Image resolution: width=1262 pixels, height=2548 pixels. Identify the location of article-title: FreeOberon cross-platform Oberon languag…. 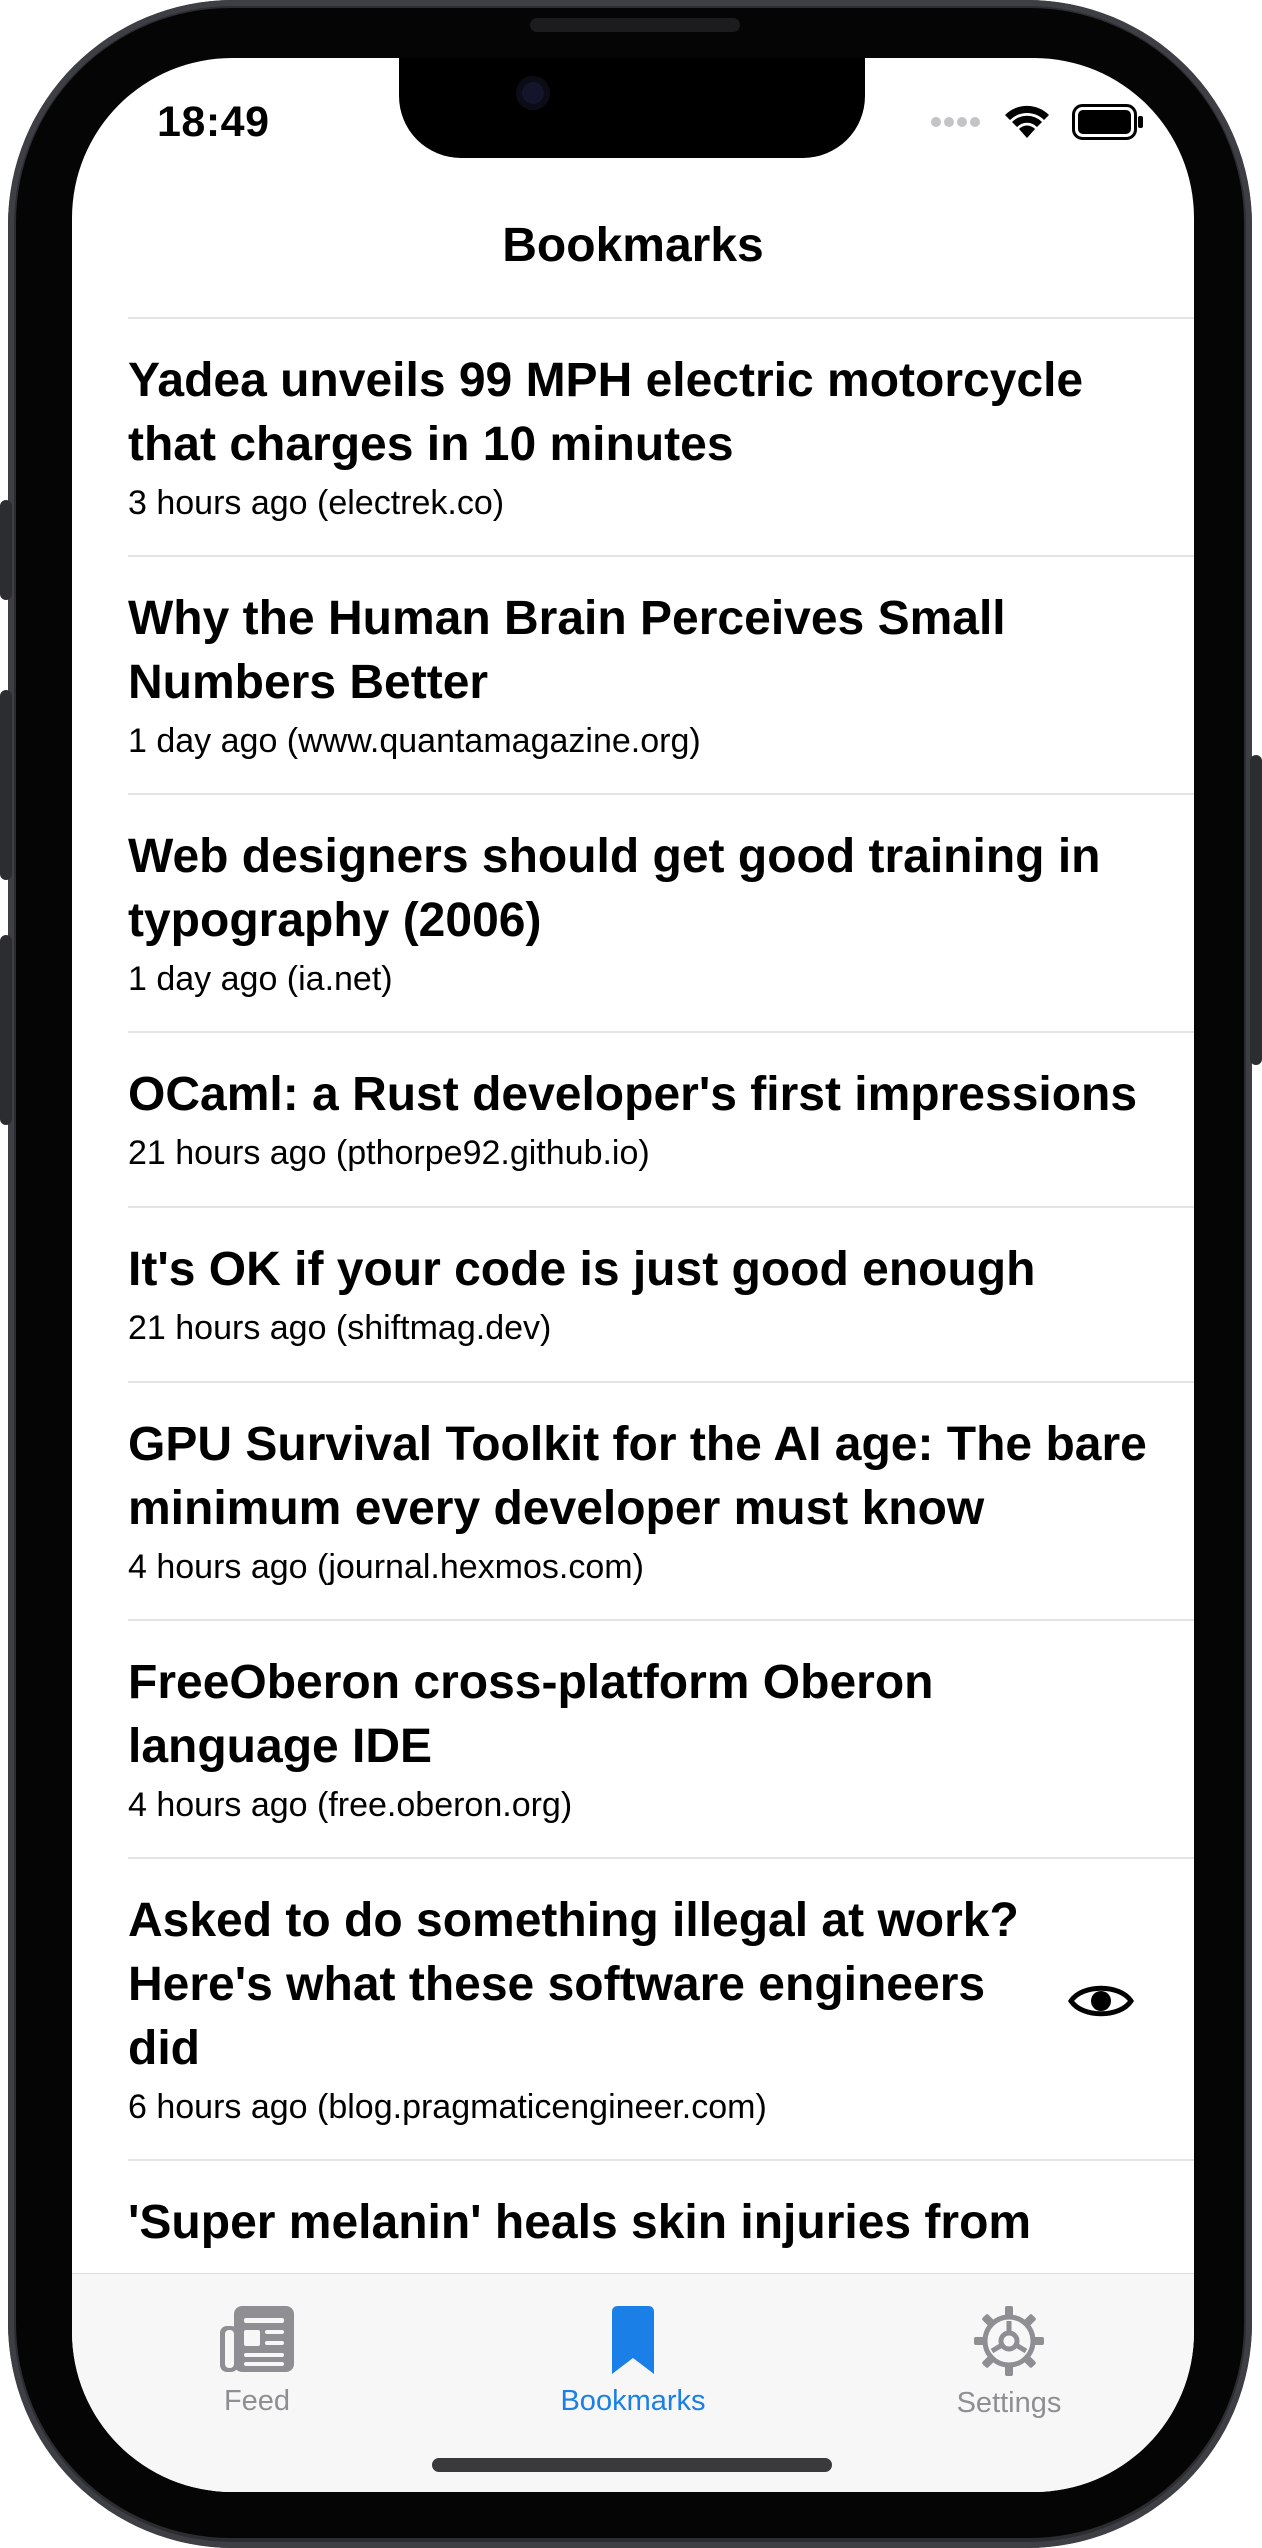
(531, 1714).